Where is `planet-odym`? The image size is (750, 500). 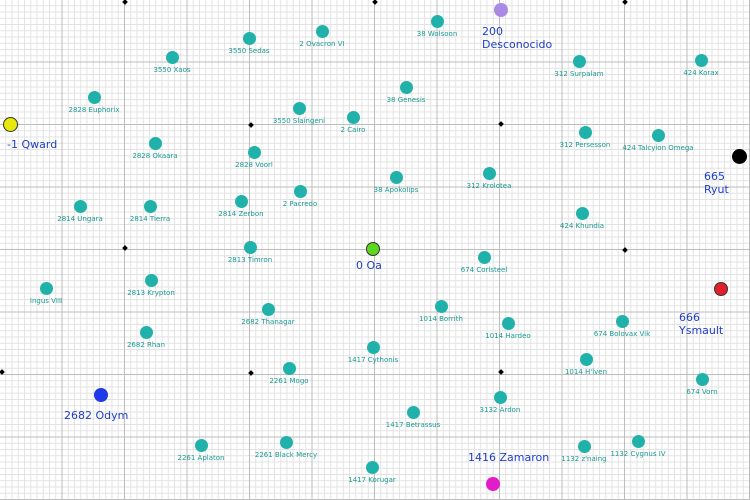
planet-odym is located at coordinates (101, 395).